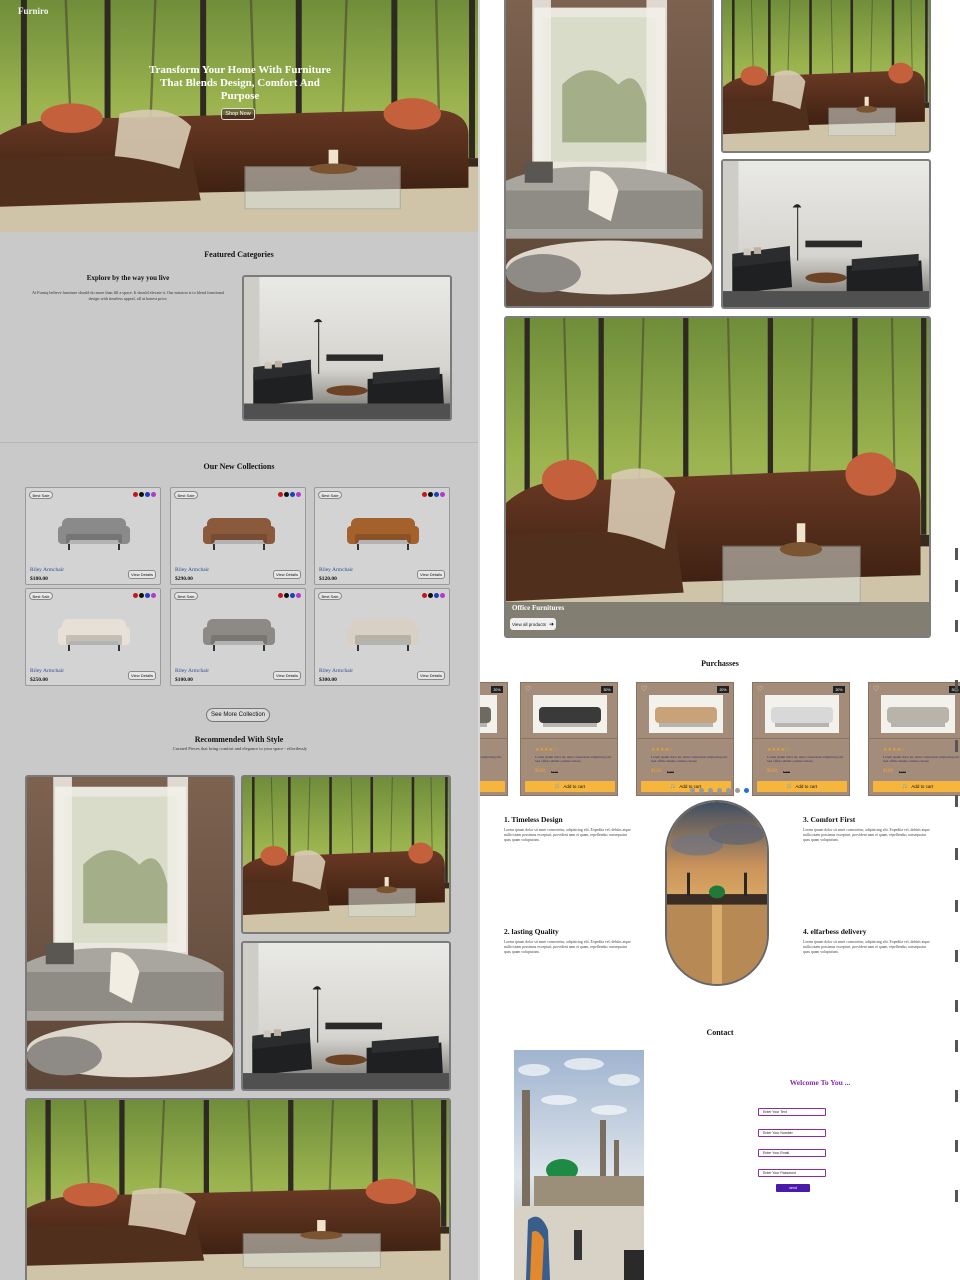 This screenshot has height=1280, width=960. Describe the element at coordinates (33, 11) in the screenshot. I see `logo: Furniro` at that location.